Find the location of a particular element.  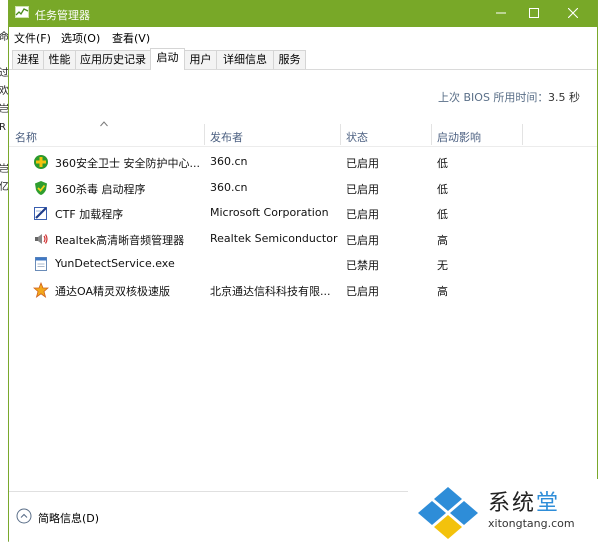

startup-item-name: CTF 加载程序 is located at coordinates (89, 214).